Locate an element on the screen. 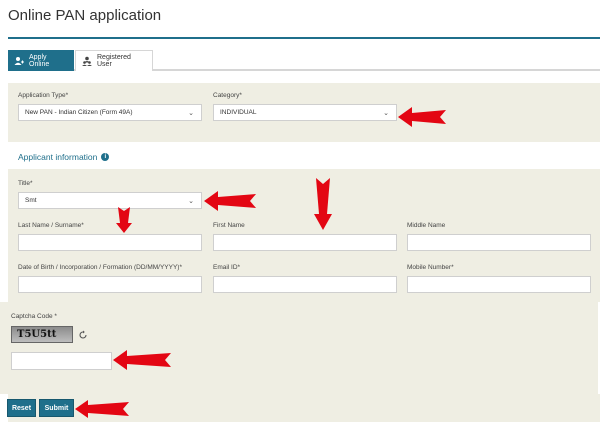 This screenshot has height=434, width=612. mobile-label: Mobile Number* is located at coordinates (430, 267).